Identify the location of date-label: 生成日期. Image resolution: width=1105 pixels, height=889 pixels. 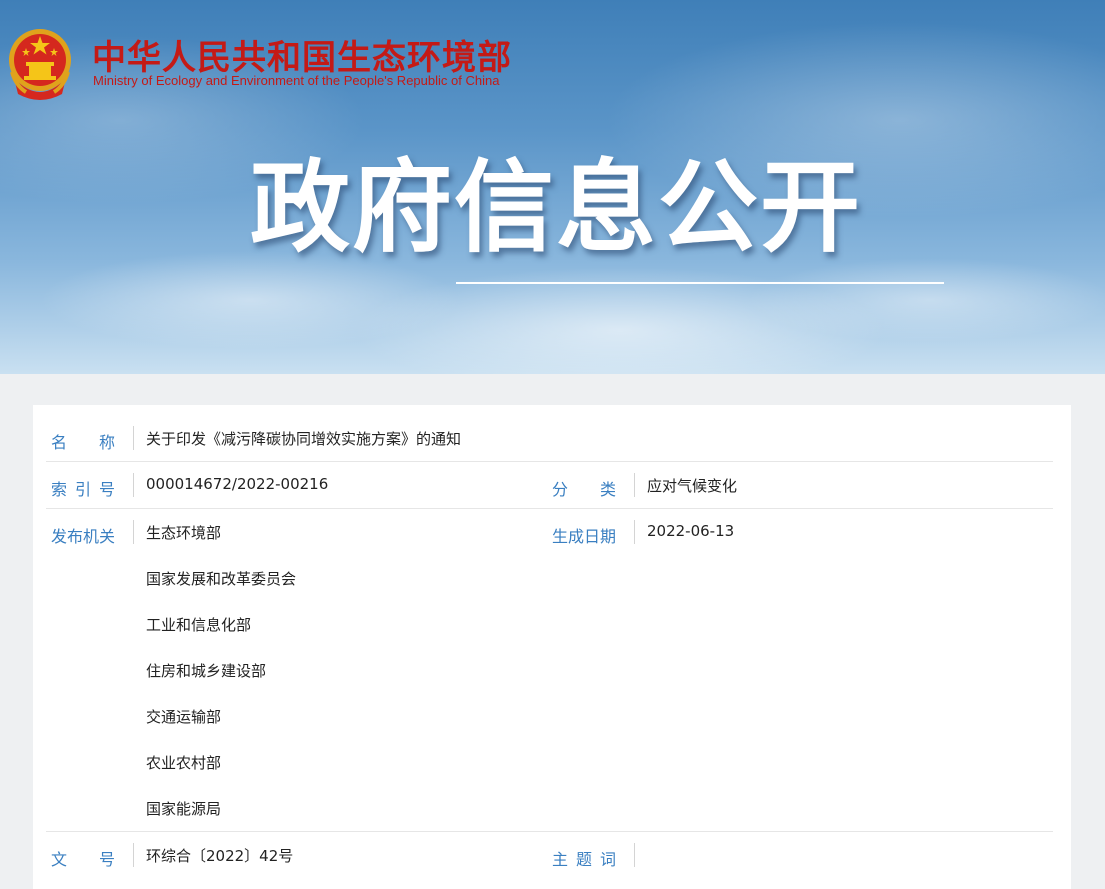
(584, 536).